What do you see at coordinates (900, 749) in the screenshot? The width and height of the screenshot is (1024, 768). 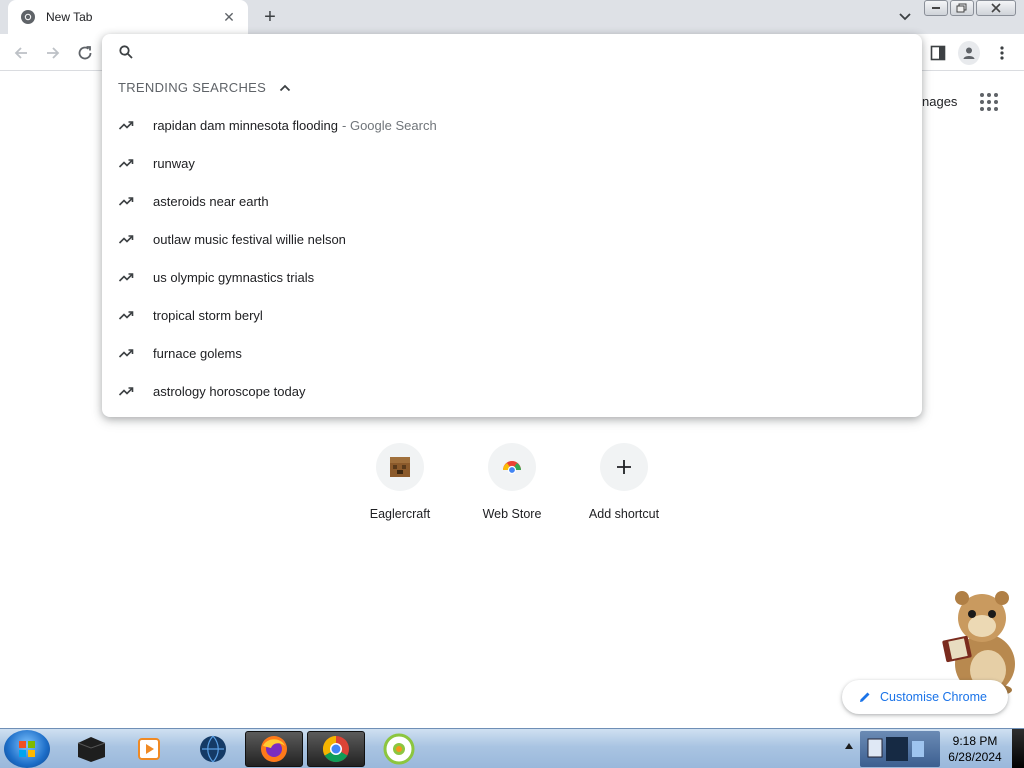 I see `system-tray` at bounding box center [900, 749].